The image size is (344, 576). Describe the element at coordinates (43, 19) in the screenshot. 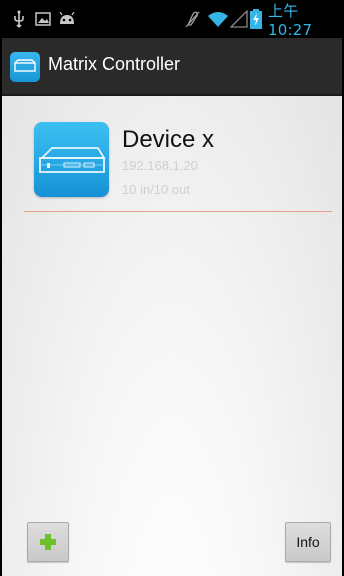

I see `gallery-icon` at that location.